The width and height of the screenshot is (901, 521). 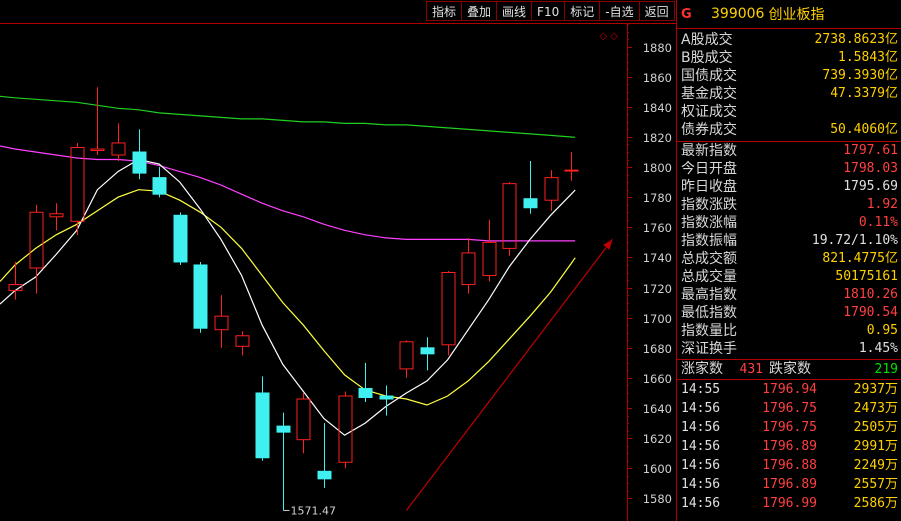 I want to click on index-stat-row-label: 指数量比, so click(x=709, y=331).